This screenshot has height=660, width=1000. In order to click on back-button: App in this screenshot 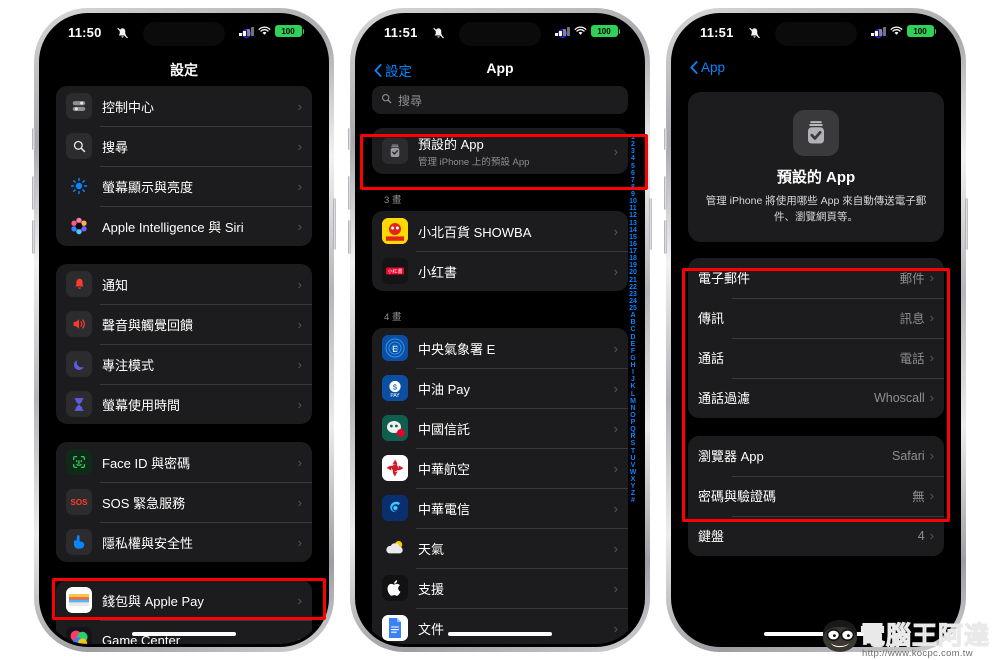, I will do `click(707, 67)`.